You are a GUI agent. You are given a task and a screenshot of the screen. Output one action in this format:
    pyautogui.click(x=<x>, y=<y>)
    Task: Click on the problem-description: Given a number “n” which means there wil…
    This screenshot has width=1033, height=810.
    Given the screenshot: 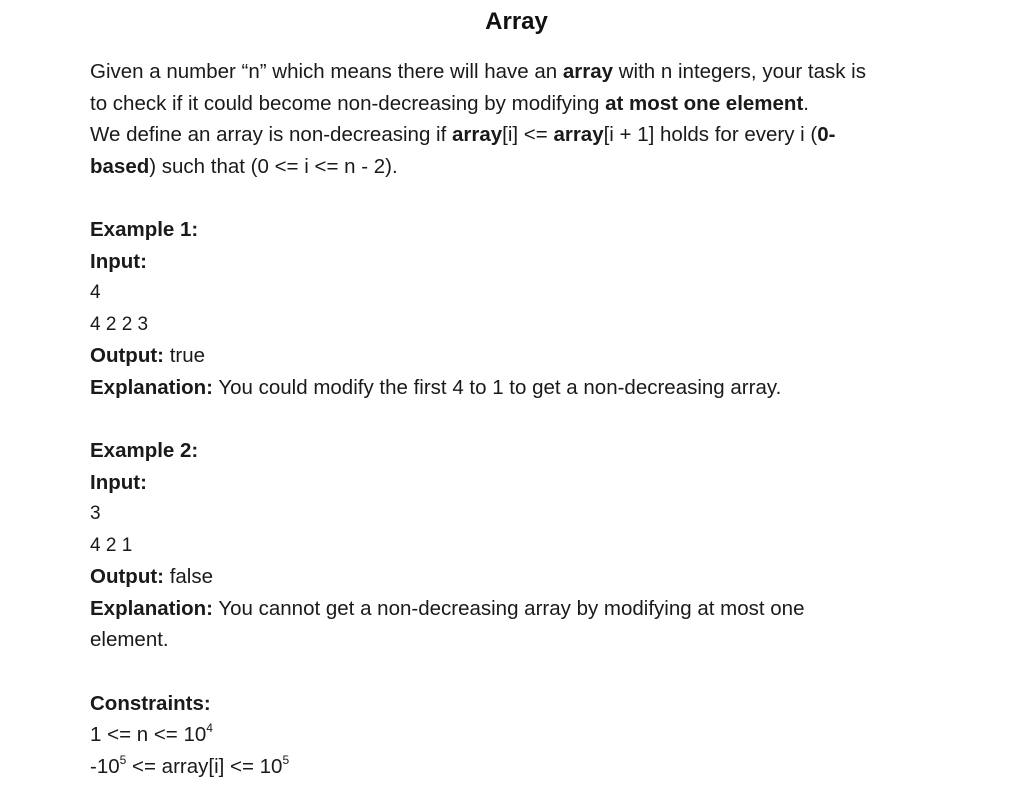 What is the action you would take?
    pyautogui.click(x=530, y=119)
    